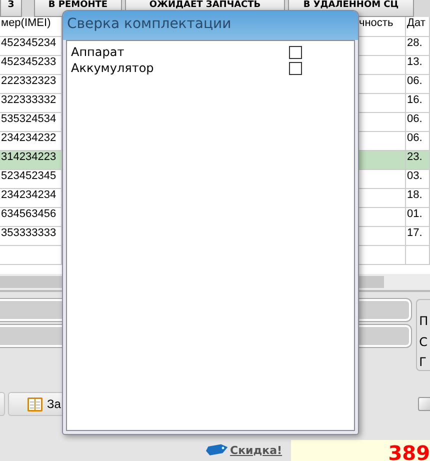  What do you see at coordinates (418, 46) in the screenshot?
I see `table-cell: 28.` at bounding box center [418, 46].